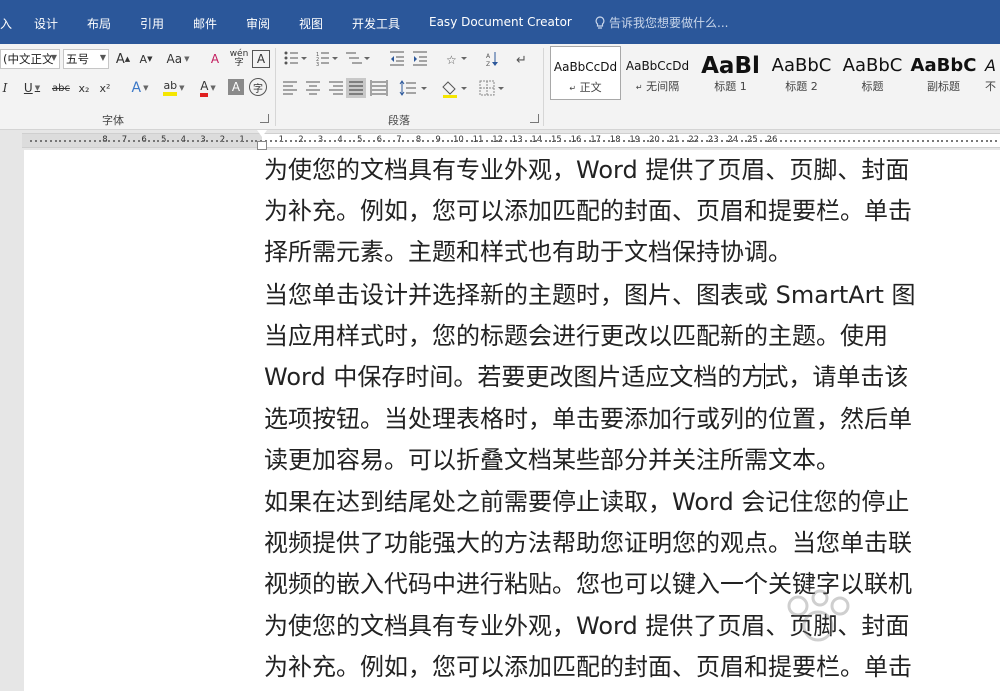 The height and width of the screenshot is (691, 1000). I want to click on subscript-button: x₂, so click(84, 88).